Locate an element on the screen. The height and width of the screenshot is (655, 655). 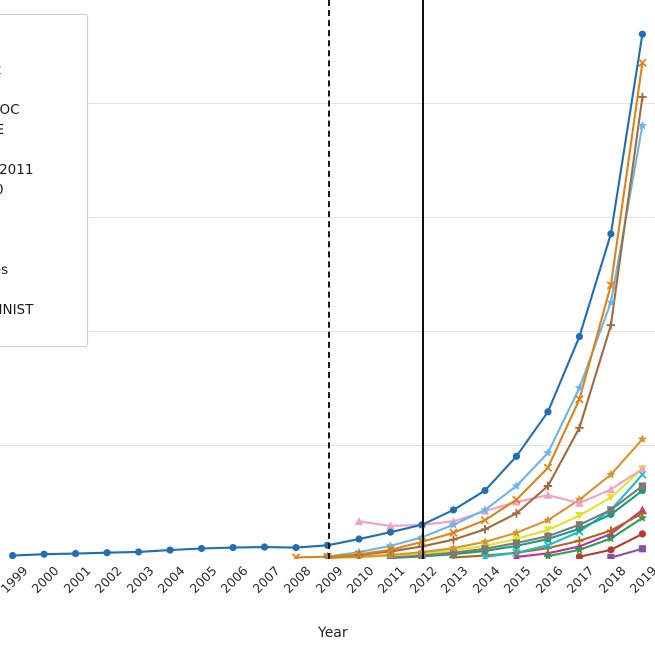
x-tick-label: 2001 is located at coordinates (77, 580).